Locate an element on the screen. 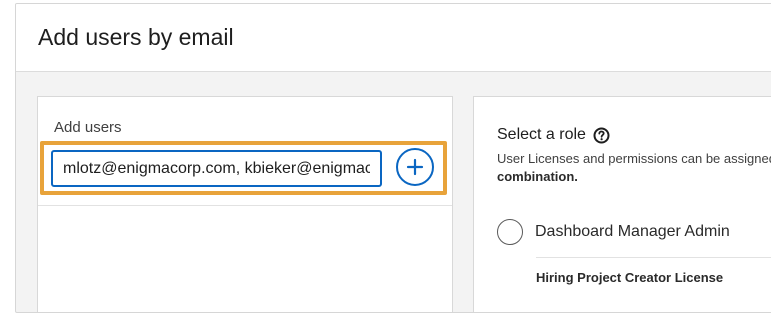 Image resolution: width=771 pixels, height=313 pixels. add-user-button is located at coordinates (415, 167).